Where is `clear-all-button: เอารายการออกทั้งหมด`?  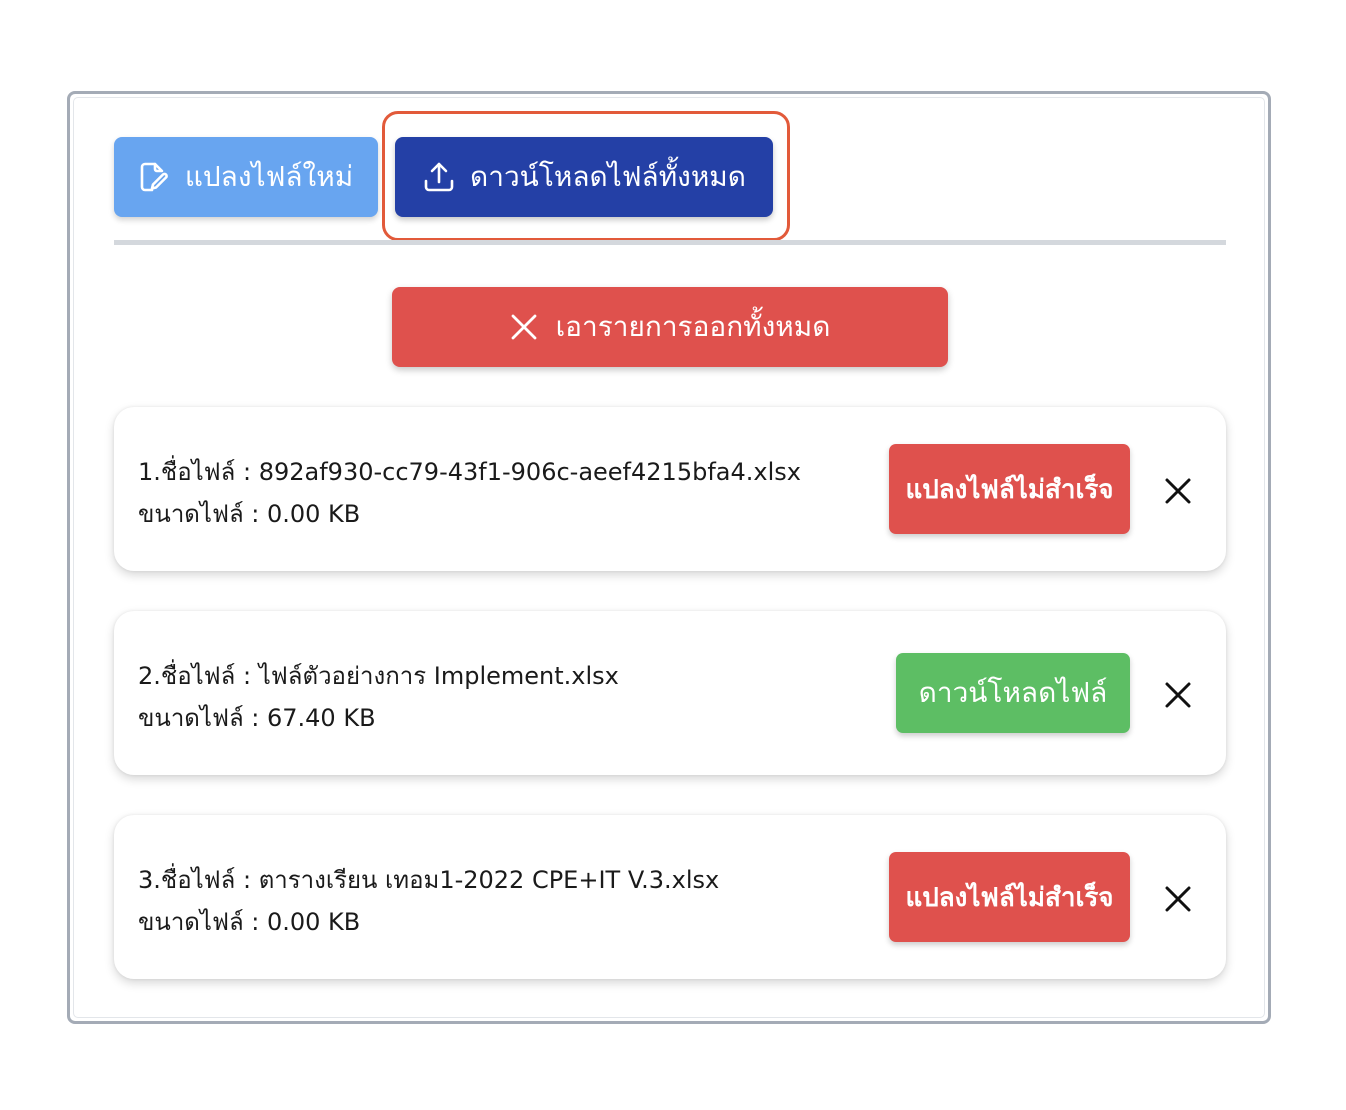
clear-all-button: เอารายการออกทั้งหมด is located at coordinates (670, 327).